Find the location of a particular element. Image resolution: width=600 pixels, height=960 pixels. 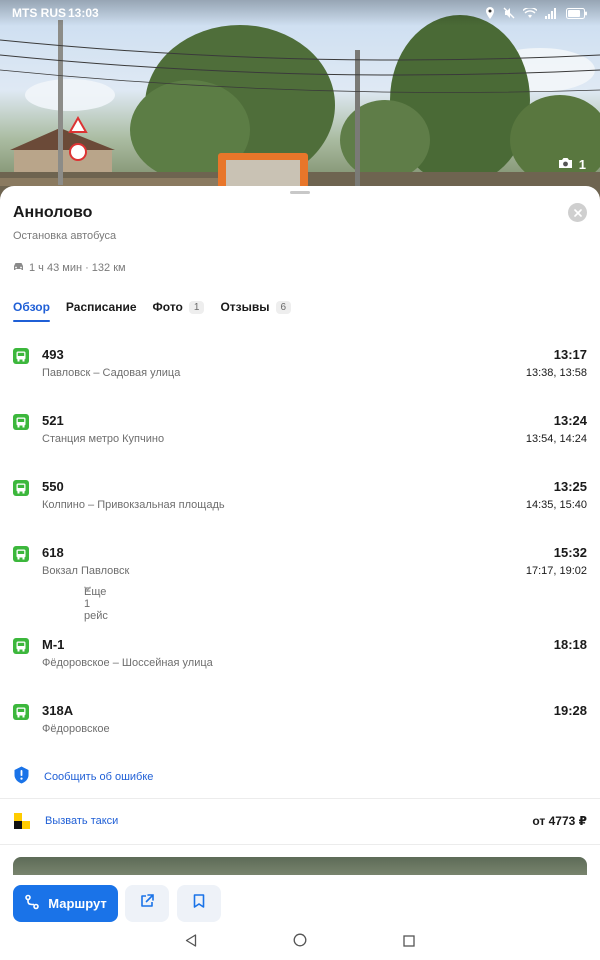

tab-overview: Обзор is located at coordinates (31, 311).